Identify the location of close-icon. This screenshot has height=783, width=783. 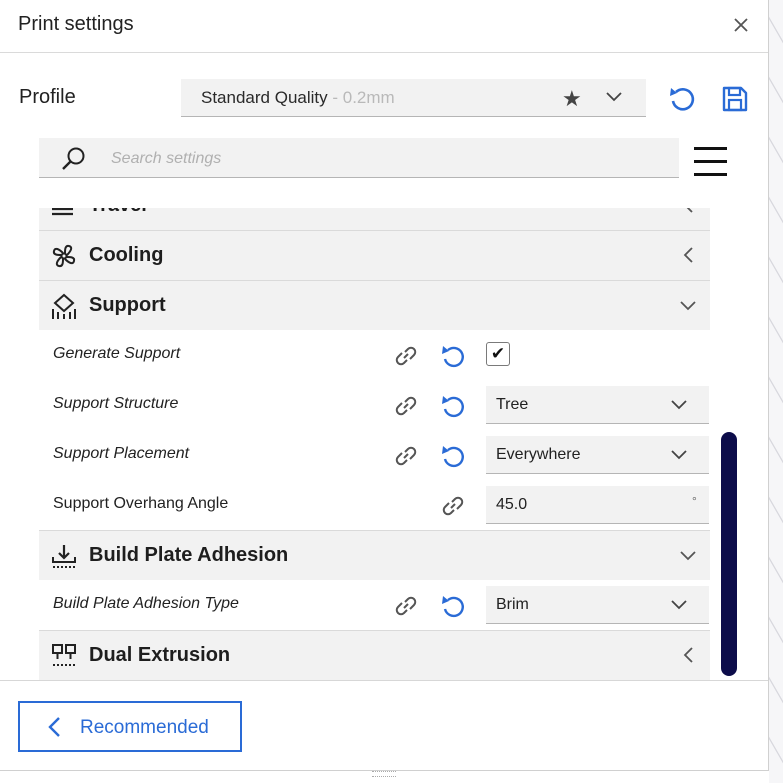
(741, 25).